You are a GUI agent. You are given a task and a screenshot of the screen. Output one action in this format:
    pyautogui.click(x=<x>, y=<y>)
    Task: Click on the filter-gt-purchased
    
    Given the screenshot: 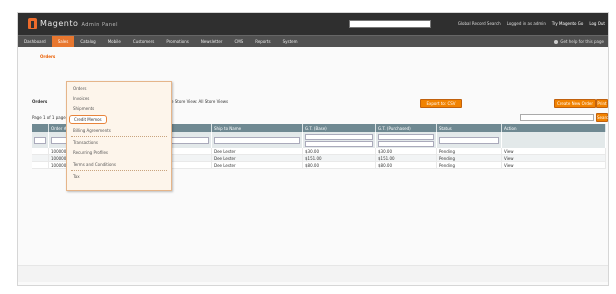 What is the action you would take?
    pyautogui.click(x=406, y=140)
    